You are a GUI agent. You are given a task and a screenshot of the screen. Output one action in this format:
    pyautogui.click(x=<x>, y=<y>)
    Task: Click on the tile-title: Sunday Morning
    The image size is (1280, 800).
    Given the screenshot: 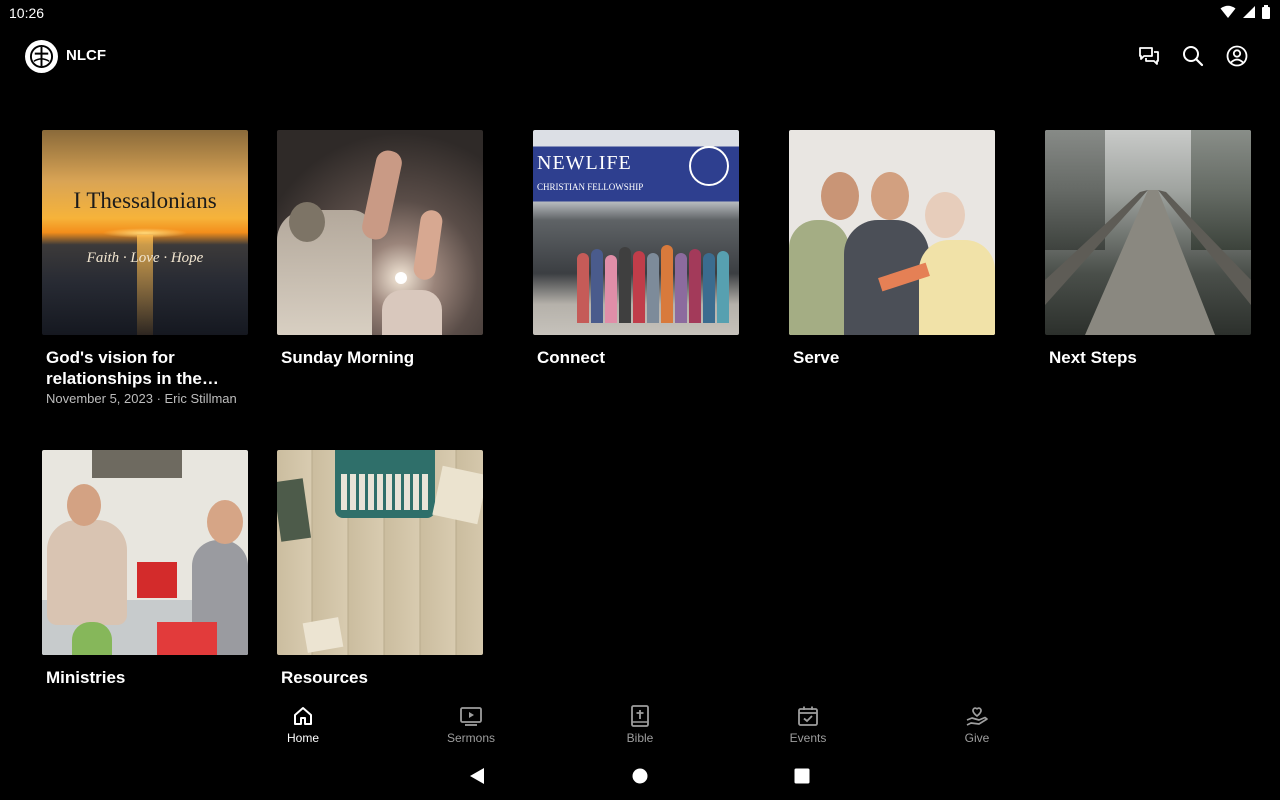 What is the action you would take?
    pyautogui.click(x=348, y=357)
    